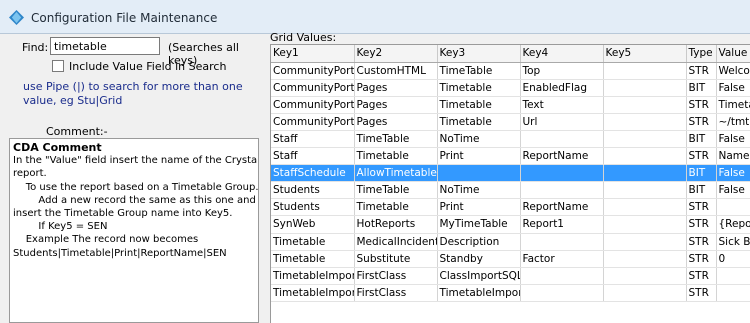  I want to click on include-value-checkbox, so click(58, 66).